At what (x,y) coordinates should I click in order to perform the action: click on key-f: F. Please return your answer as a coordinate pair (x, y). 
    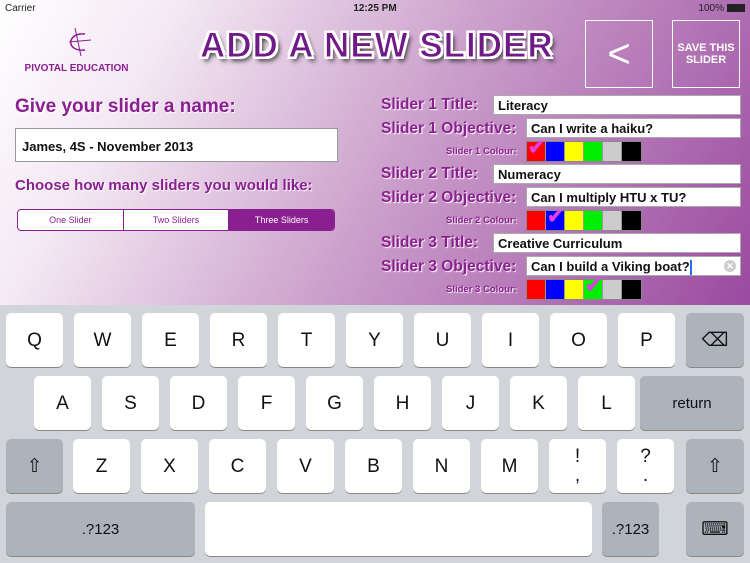
    Looking at the image, I should click on (266, 403).